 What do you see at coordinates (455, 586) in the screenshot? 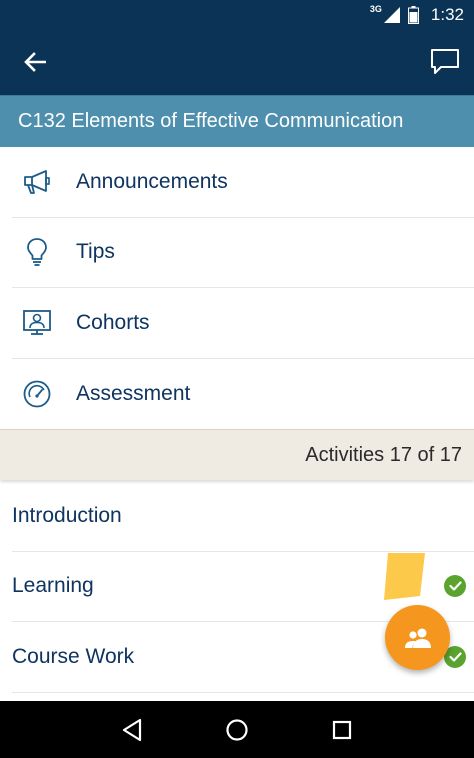
I see `check-icon` at bounding box center [455, 586].